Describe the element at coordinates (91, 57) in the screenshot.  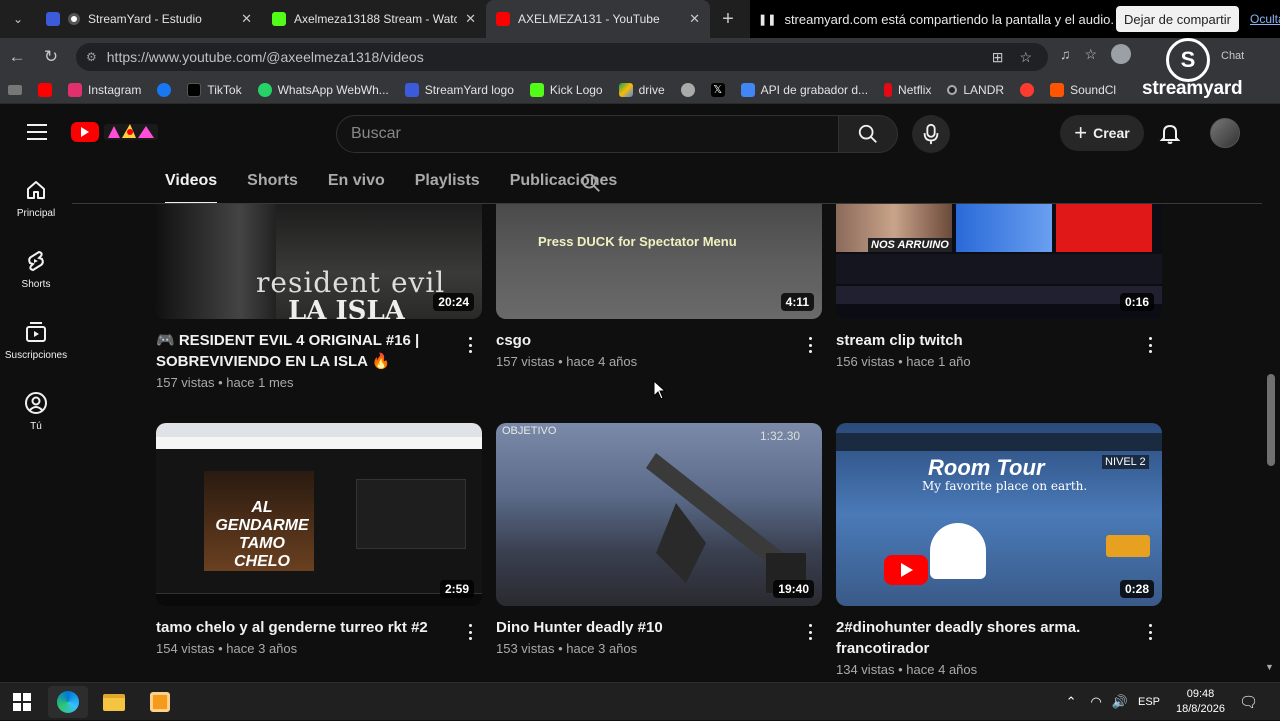
I see `site-info-icon: ⚙` at that location.